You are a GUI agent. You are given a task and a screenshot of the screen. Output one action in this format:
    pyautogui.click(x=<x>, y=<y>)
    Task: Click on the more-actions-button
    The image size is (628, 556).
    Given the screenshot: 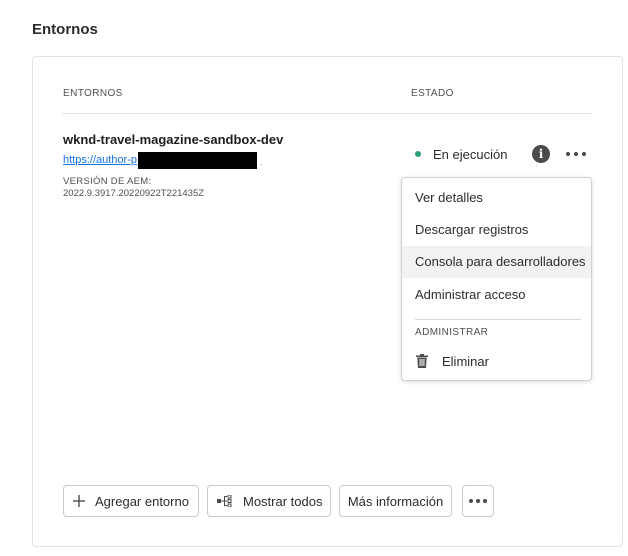 What is the action you would take?
    pyautogui.click(x=576, y=154)
    